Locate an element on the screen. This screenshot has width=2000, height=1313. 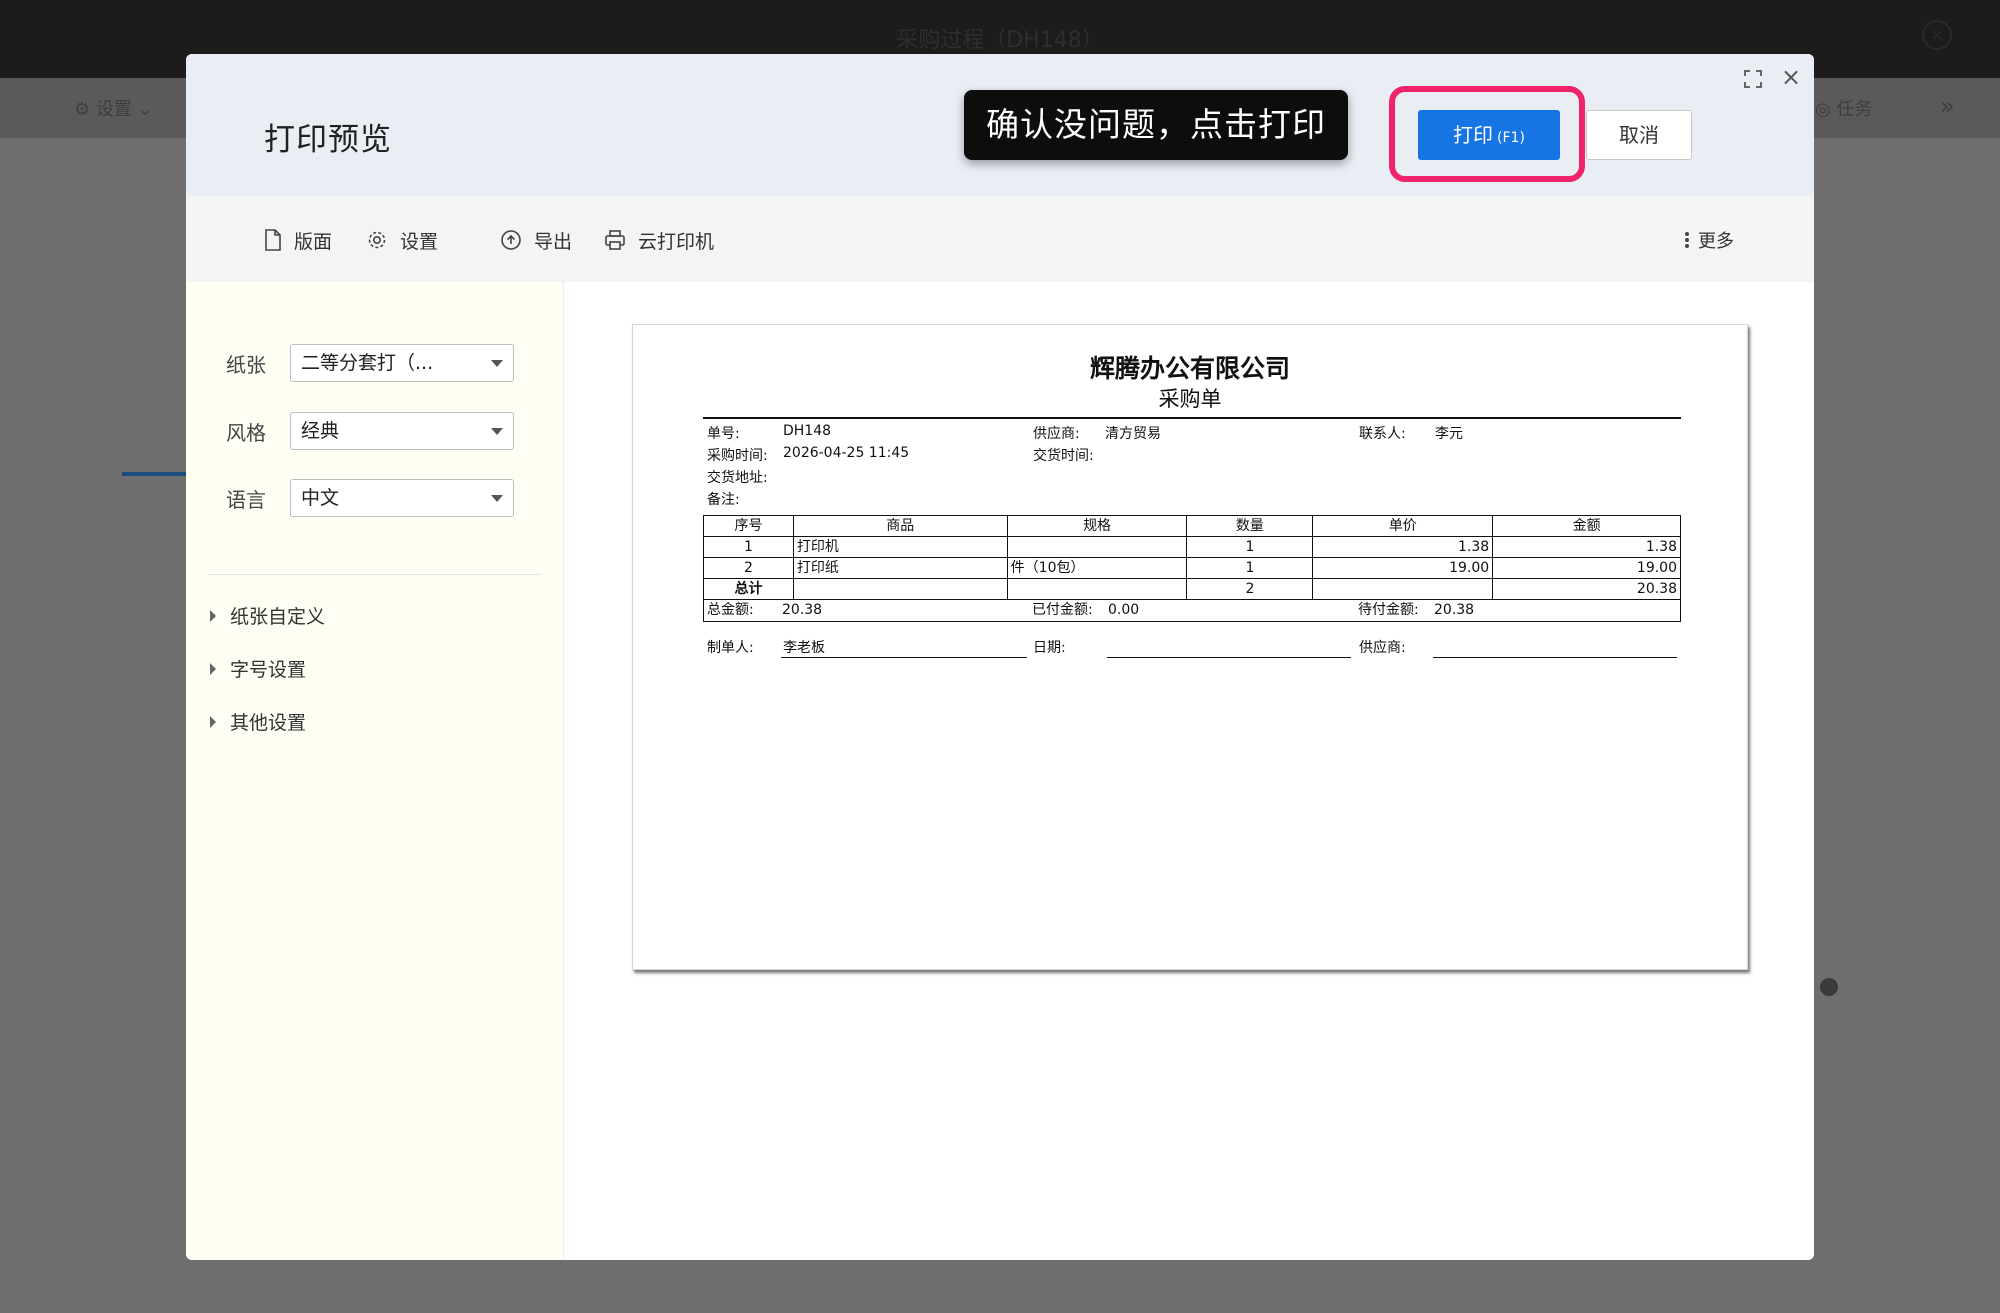
table-cell: 19.00 is located at coordinates (1586, 568).